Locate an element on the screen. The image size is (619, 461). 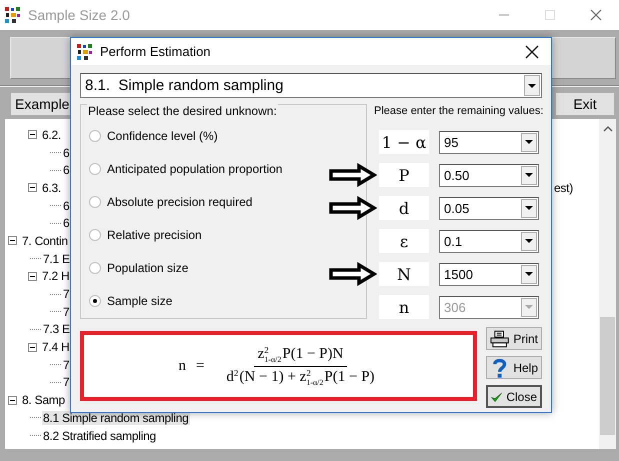
printer-icon is located at coordinates (500, 339).